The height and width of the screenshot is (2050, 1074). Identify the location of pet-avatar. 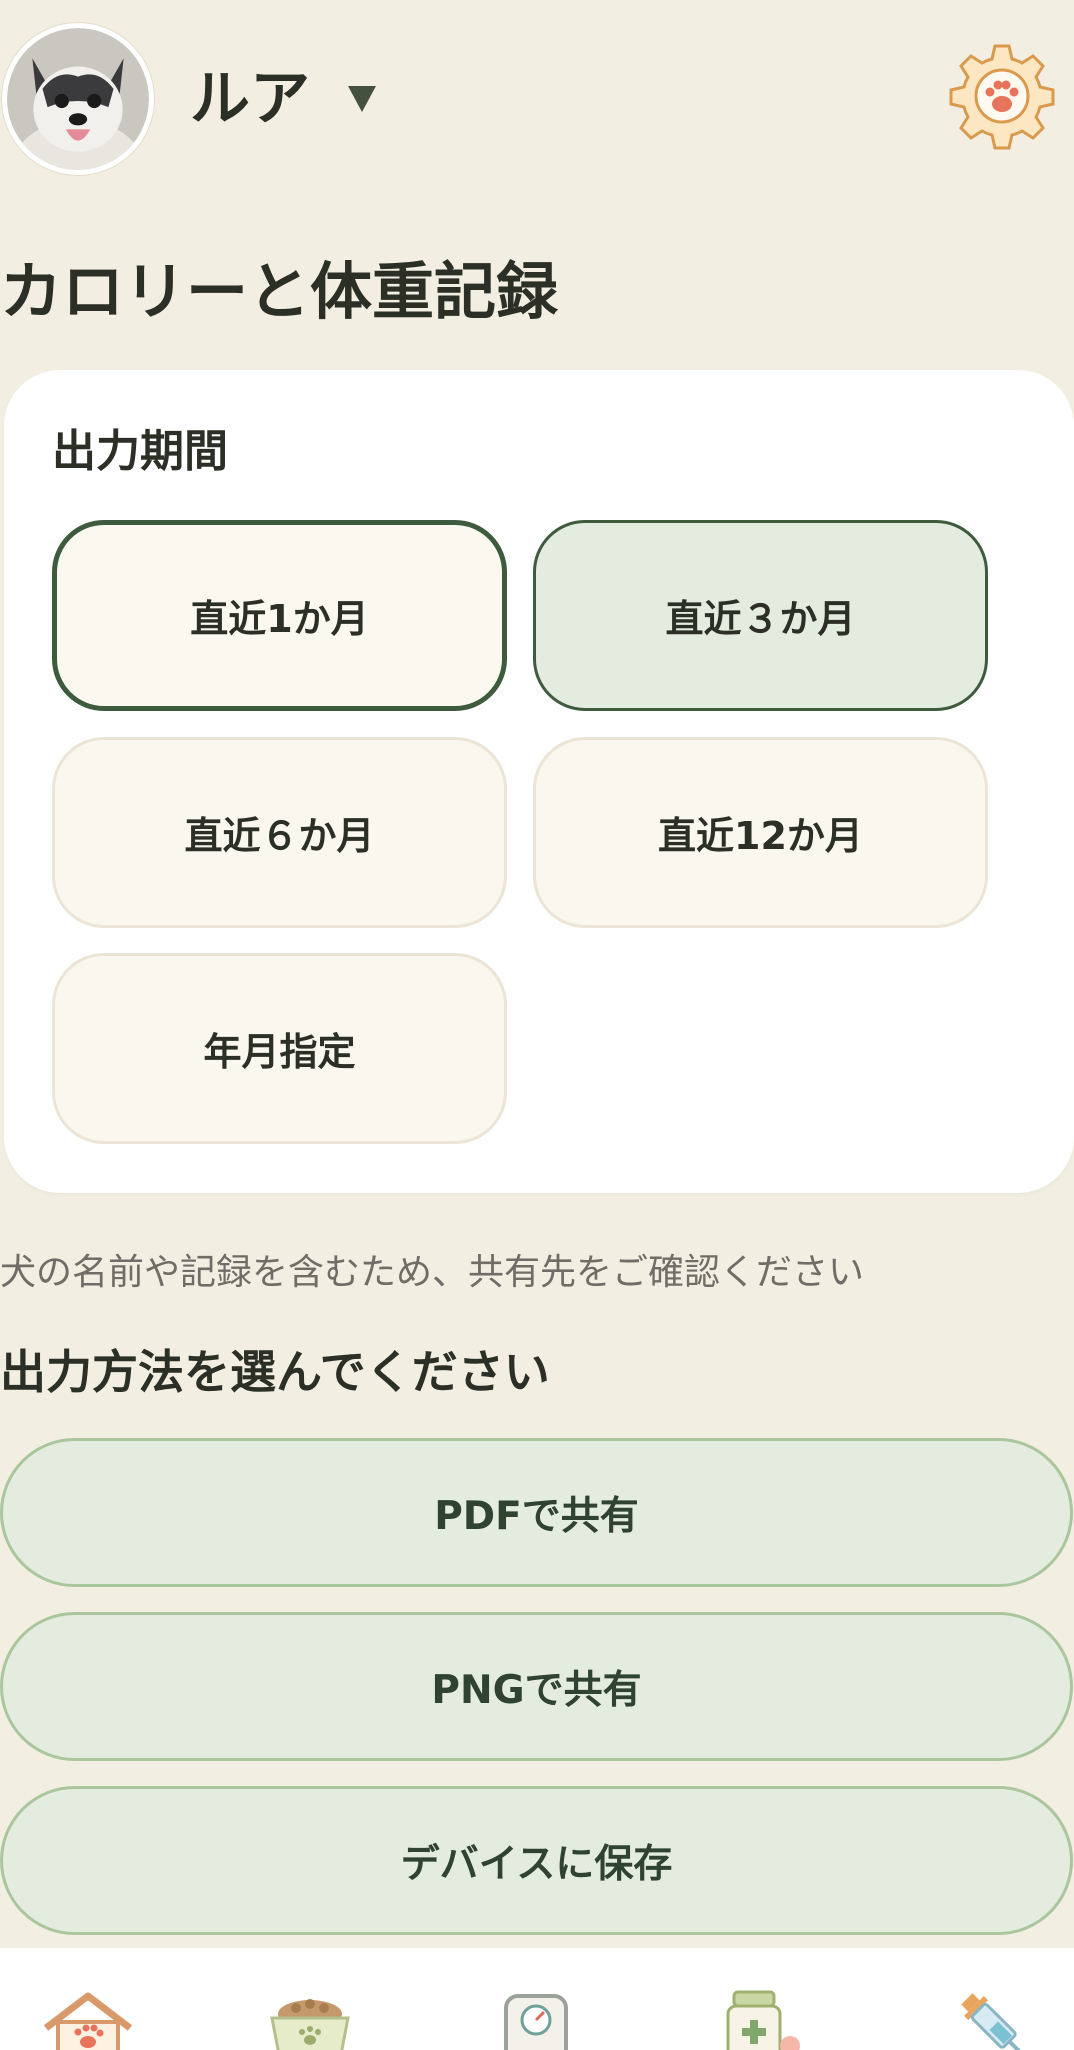
(78, 99).